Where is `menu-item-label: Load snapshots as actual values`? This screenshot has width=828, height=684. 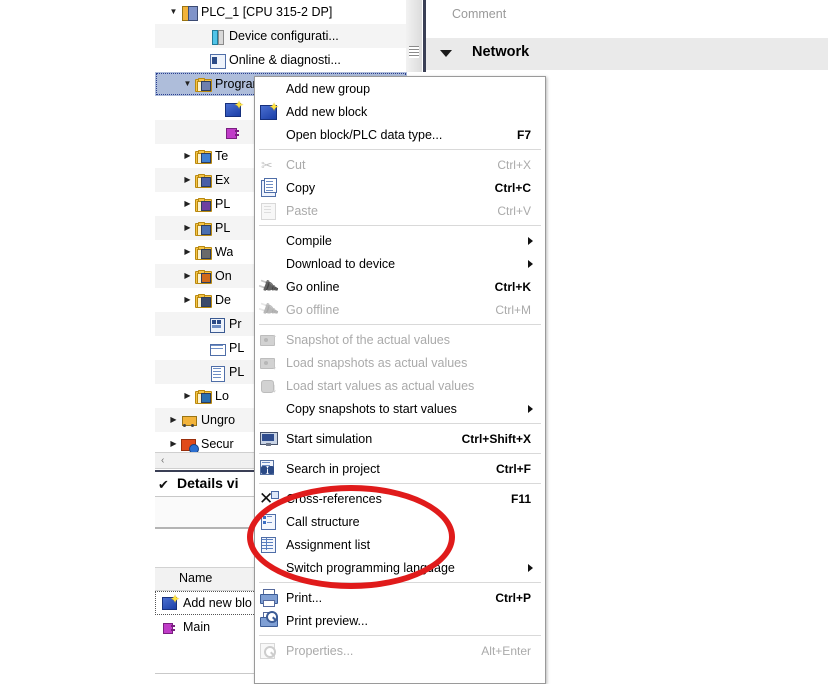 menu-item-label: Load snapshots as actual values is located at coordinates (377, 362).